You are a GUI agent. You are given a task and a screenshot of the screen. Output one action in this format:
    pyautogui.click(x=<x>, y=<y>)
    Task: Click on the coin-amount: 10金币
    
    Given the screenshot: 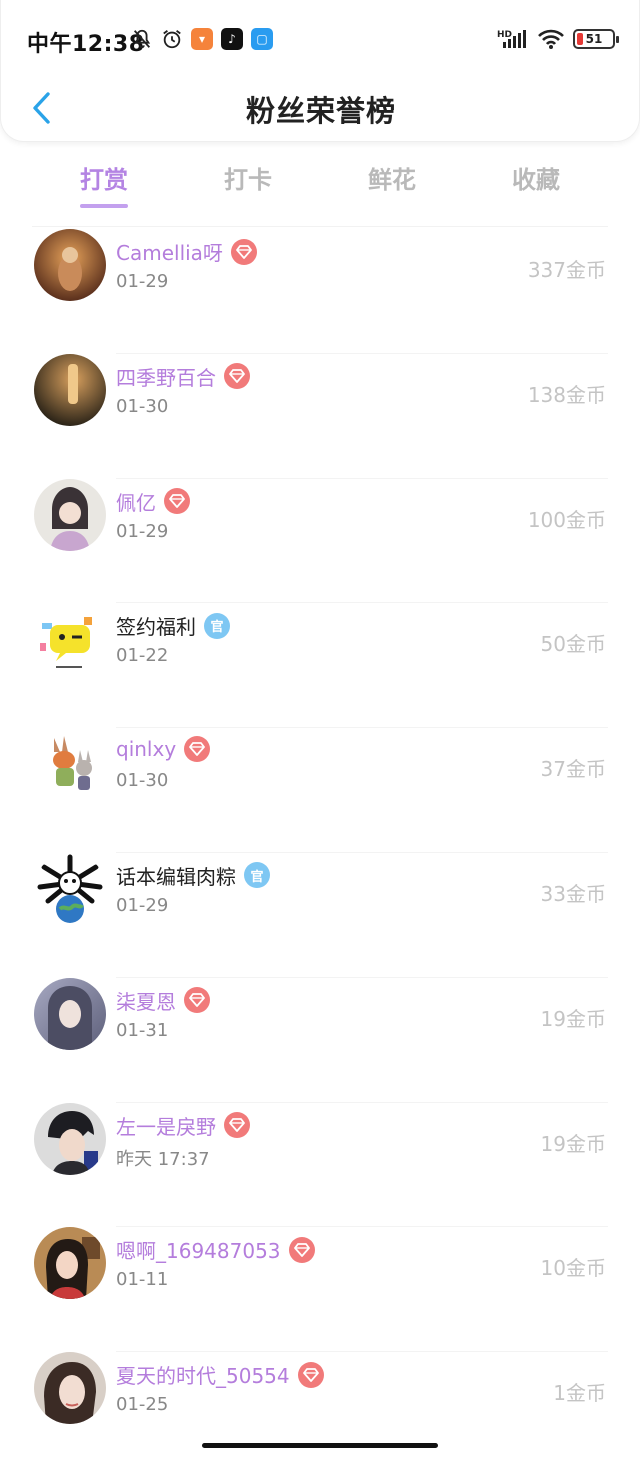 What is the action you would take?
    pyautogui.click(x=573, y=1268)
    